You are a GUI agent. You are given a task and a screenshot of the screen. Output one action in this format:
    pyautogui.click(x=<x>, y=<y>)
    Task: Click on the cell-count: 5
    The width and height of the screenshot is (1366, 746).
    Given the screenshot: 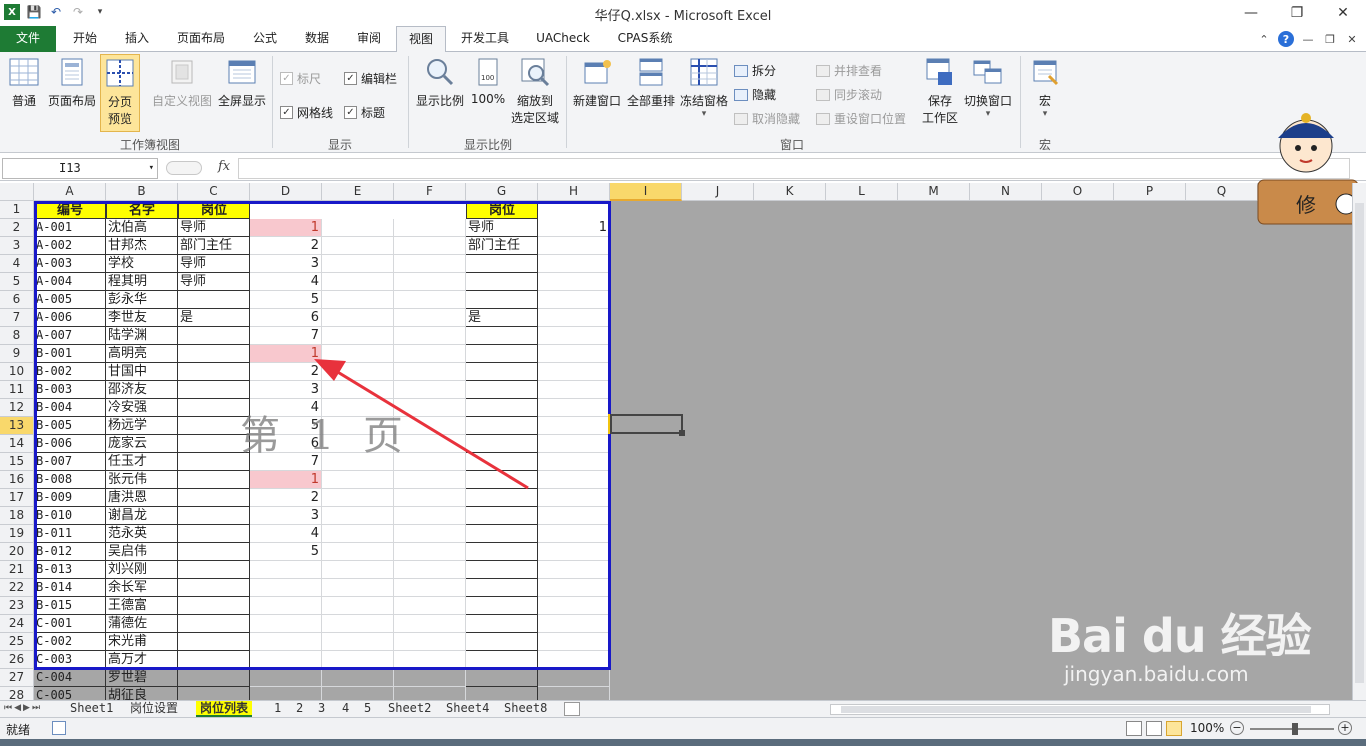 What is the action you would take?
    pyautogui.click(x=286, y=552)
    